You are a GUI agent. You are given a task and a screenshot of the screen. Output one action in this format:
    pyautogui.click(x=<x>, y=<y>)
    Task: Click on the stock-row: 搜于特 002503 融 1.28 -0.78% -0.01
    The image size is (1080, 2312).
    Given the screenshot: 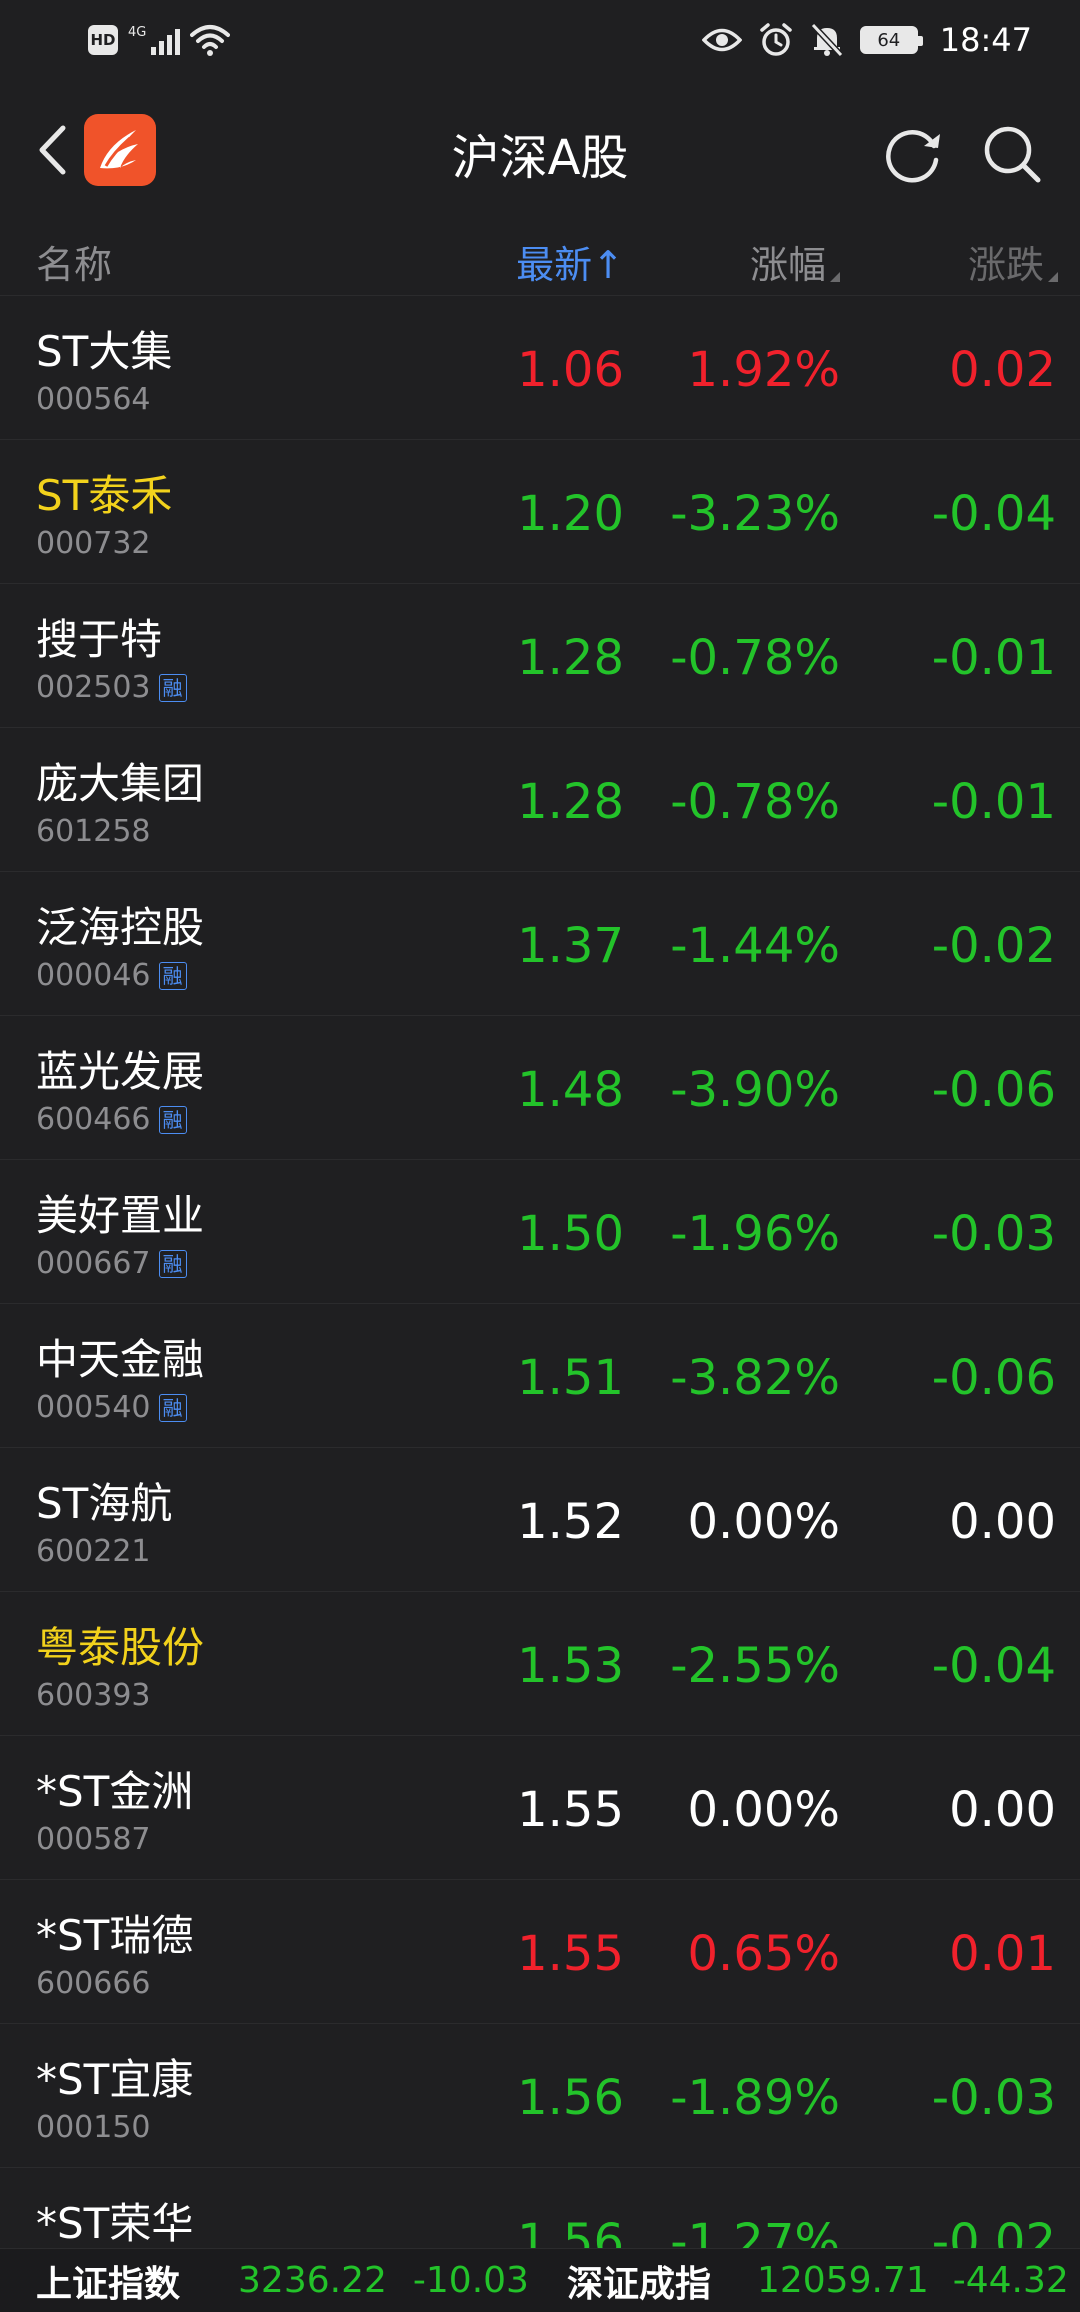 What is the action you would take?
    pyautogui.click(x=540, y=656)
    